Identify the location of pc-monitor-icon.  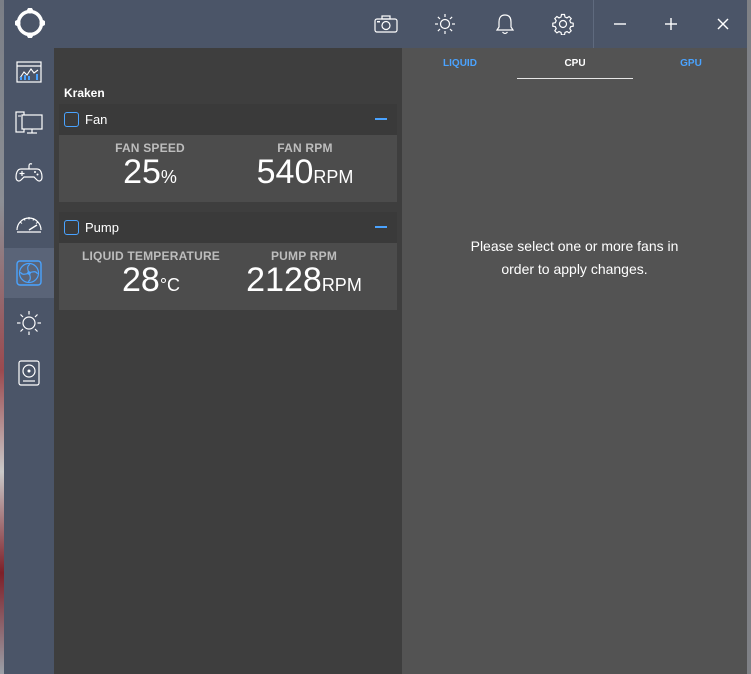
(29, 122).